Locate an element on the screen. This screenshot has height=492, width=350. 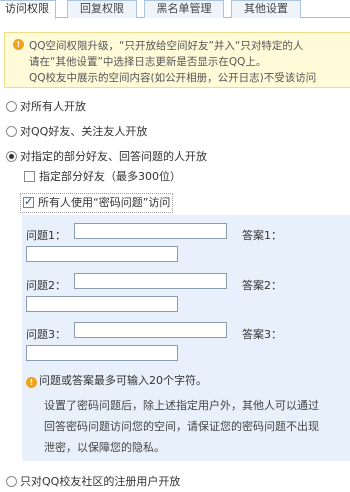
answer-3-input is located at coordinates (102, 353).